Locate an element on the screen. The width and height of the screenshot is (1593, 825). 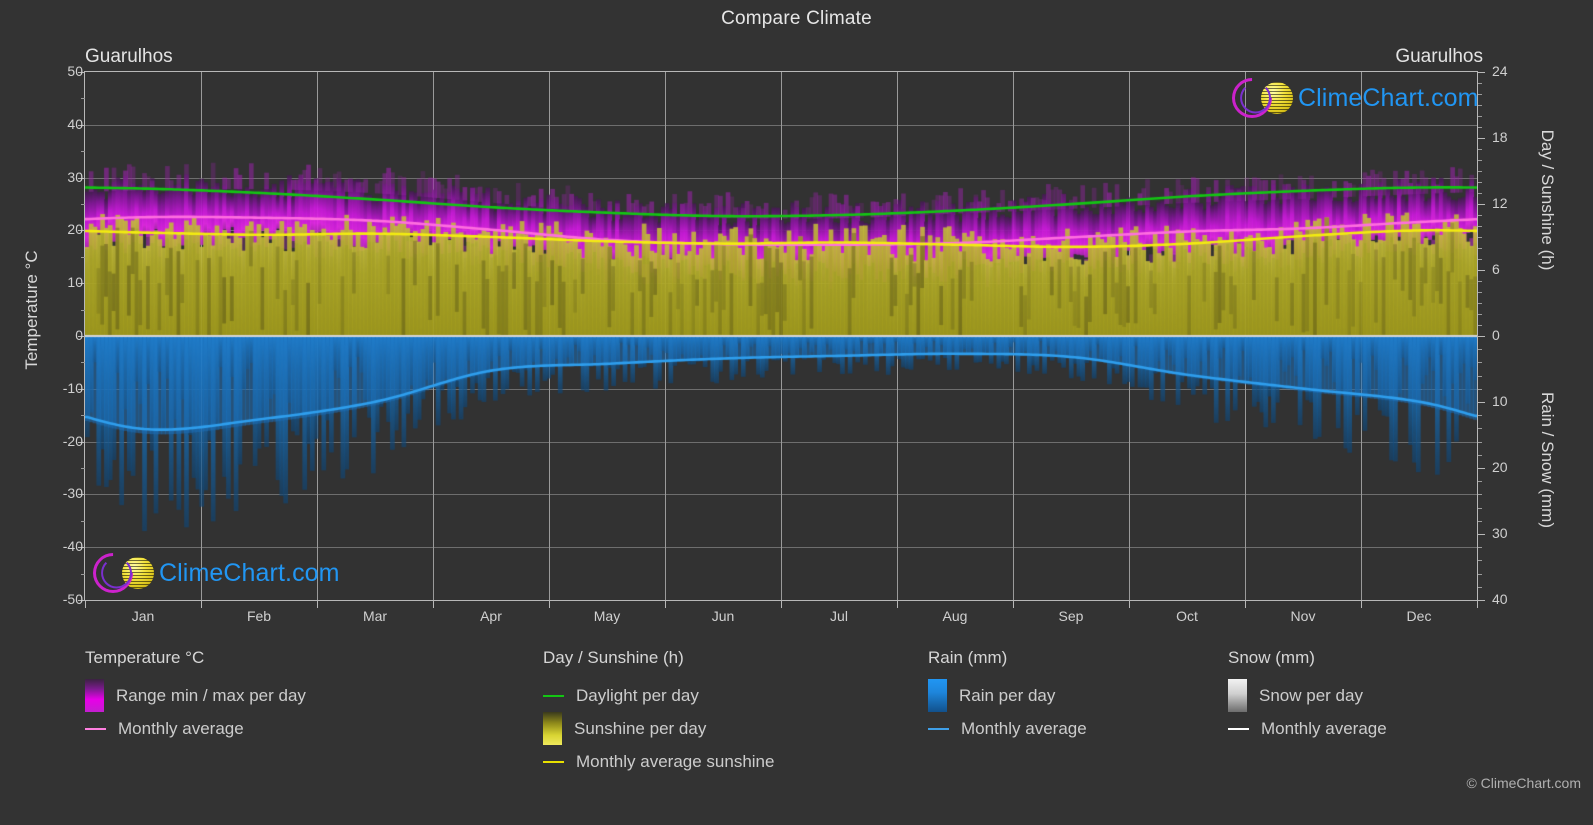
legend-group-snow: Snow (mm) Snow per day Monthly average is located at coordinates (1307, 696).